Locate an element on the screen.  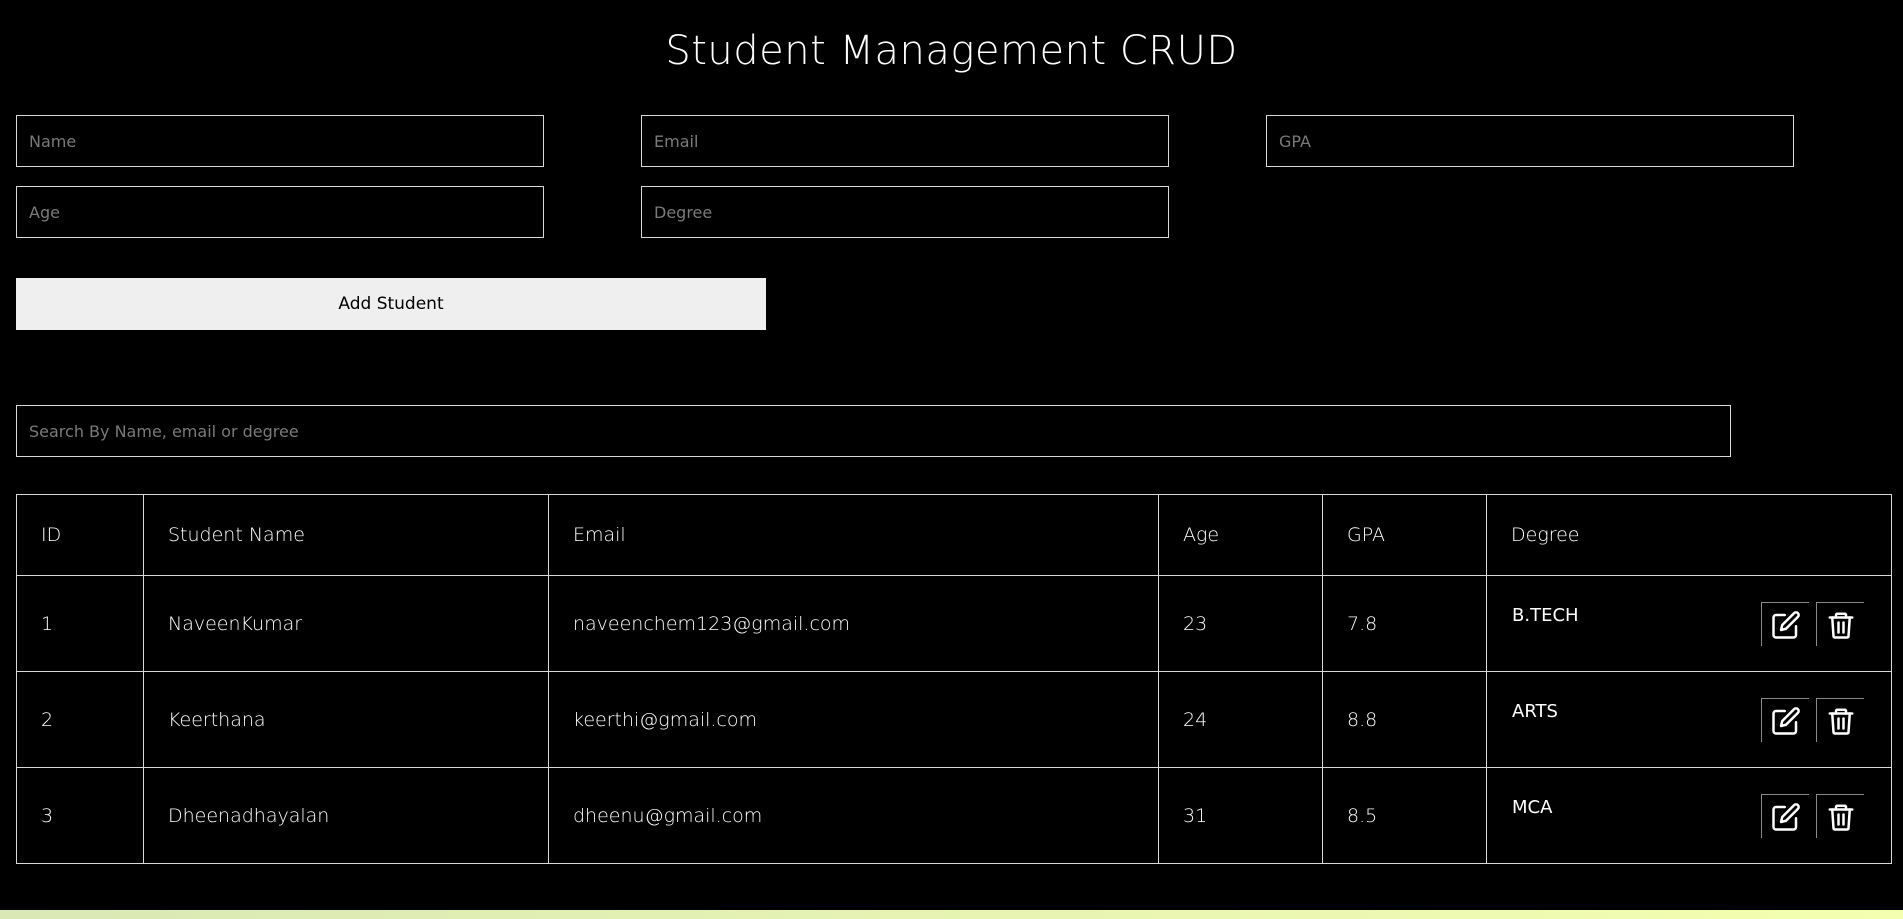
bottom-bar is located at coordinates (951, 914).